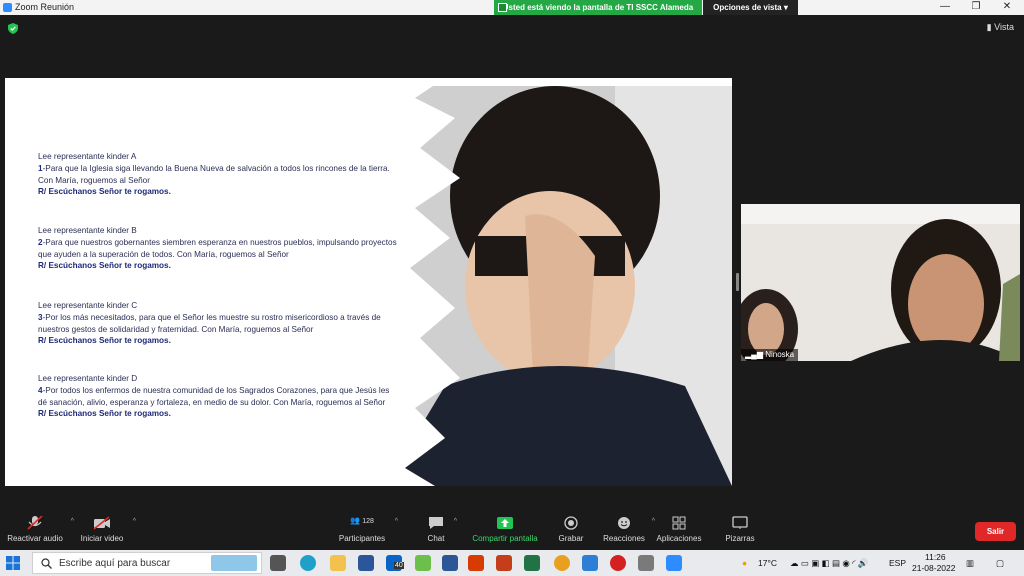 This screenshot has height=576, width=1024. What do you see at coordinates (745, 563) in the screenshot?
I see `weather-sun-icon: ●` at bounding box center [745, 563].